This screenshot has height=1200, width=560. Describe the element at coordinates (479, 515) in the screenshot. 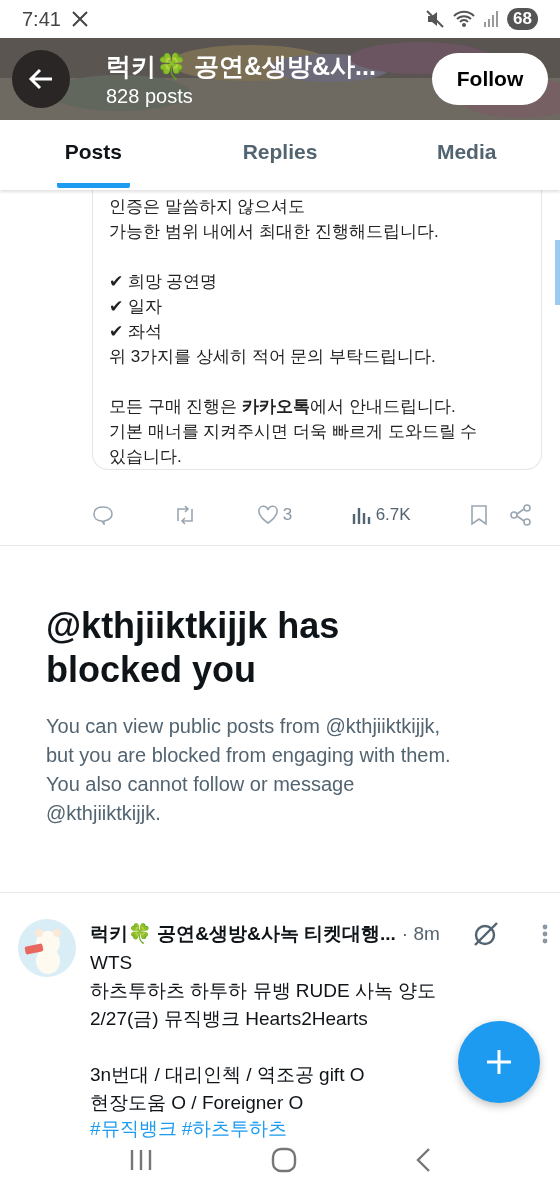

I see `bookmark-icon` at that location.